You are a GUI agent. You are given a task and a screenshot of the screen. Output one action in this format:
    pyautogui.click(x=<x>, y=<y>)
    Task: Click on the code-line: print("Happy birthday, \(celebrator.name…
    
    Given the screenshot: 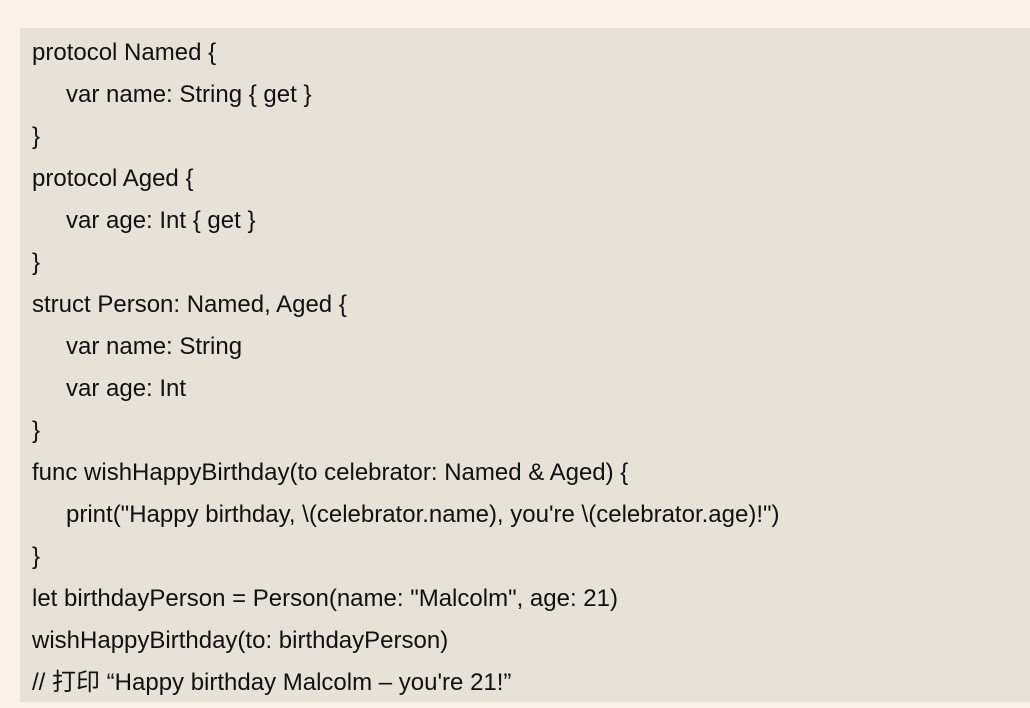 What is the action you would take?
    pyautogui.click(x=423, y=514)
    